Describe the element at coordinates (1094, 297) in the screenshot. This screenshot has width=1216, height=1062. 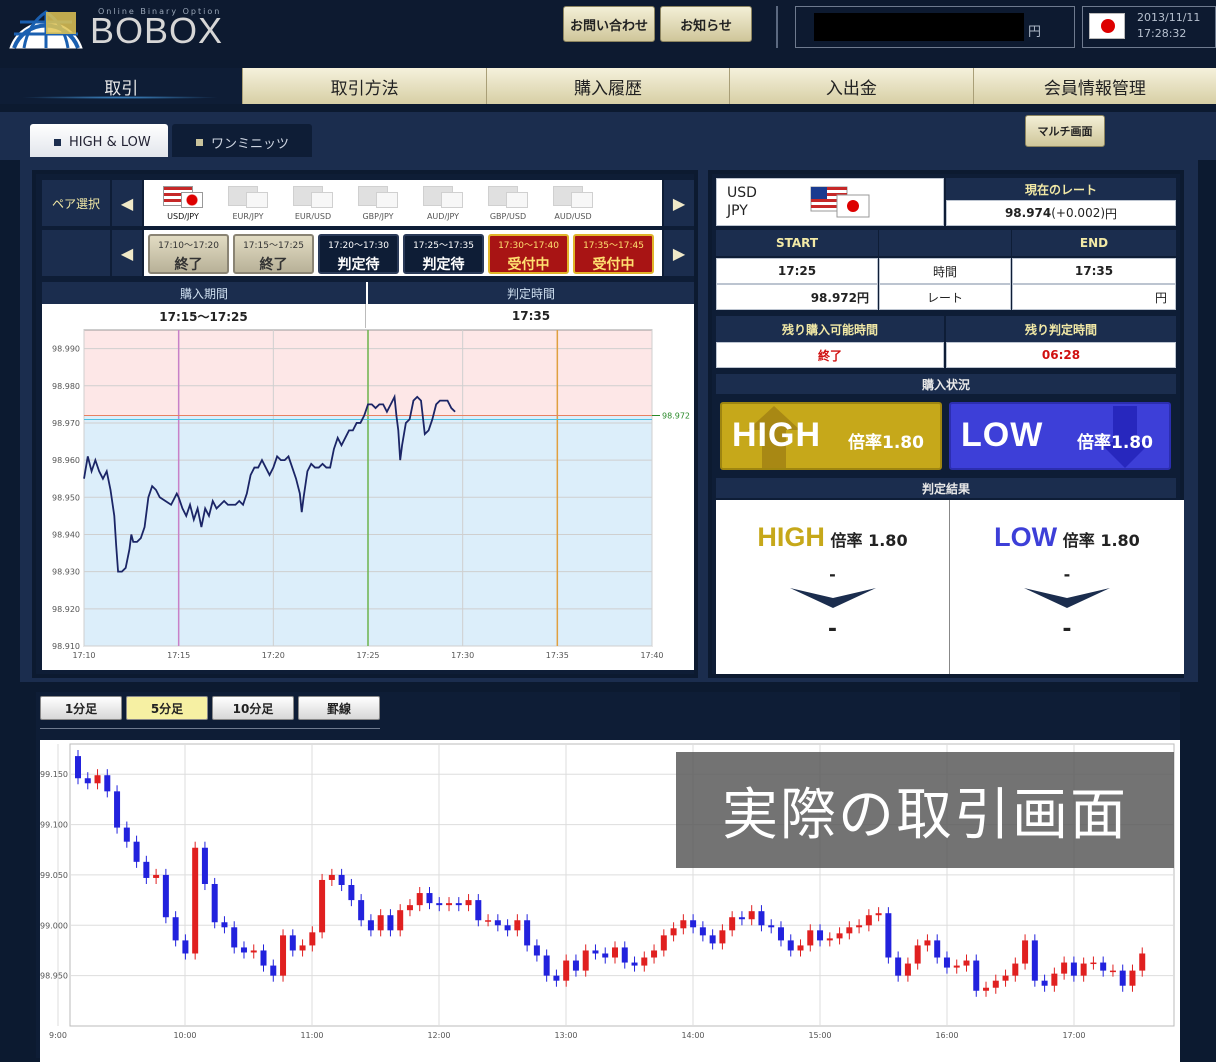
I see `end-rate: 円` at that location.